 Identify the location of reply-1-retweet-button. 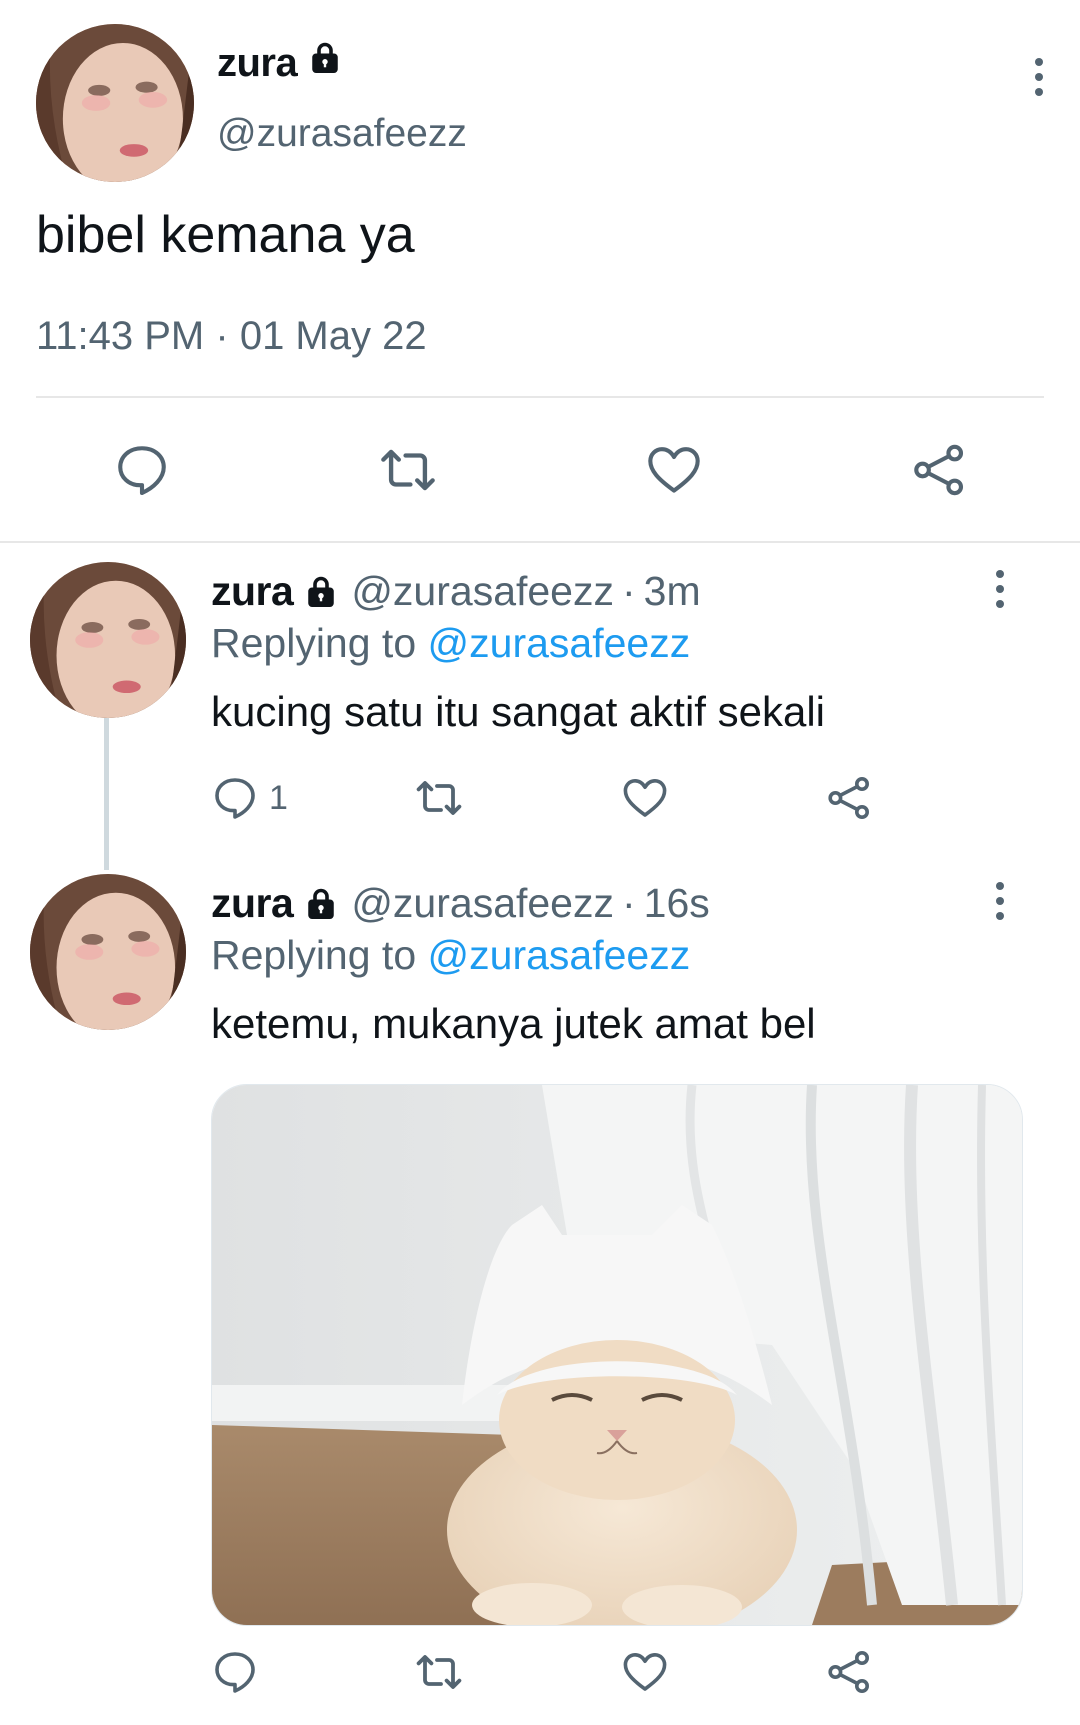
(439, 798).